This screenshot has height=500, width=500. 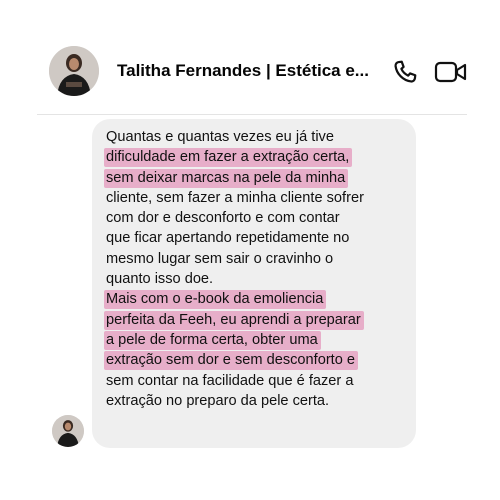 I want to click on message-text-line: sem contar na facilidade que é fazer a, so click(x=230, y=380).